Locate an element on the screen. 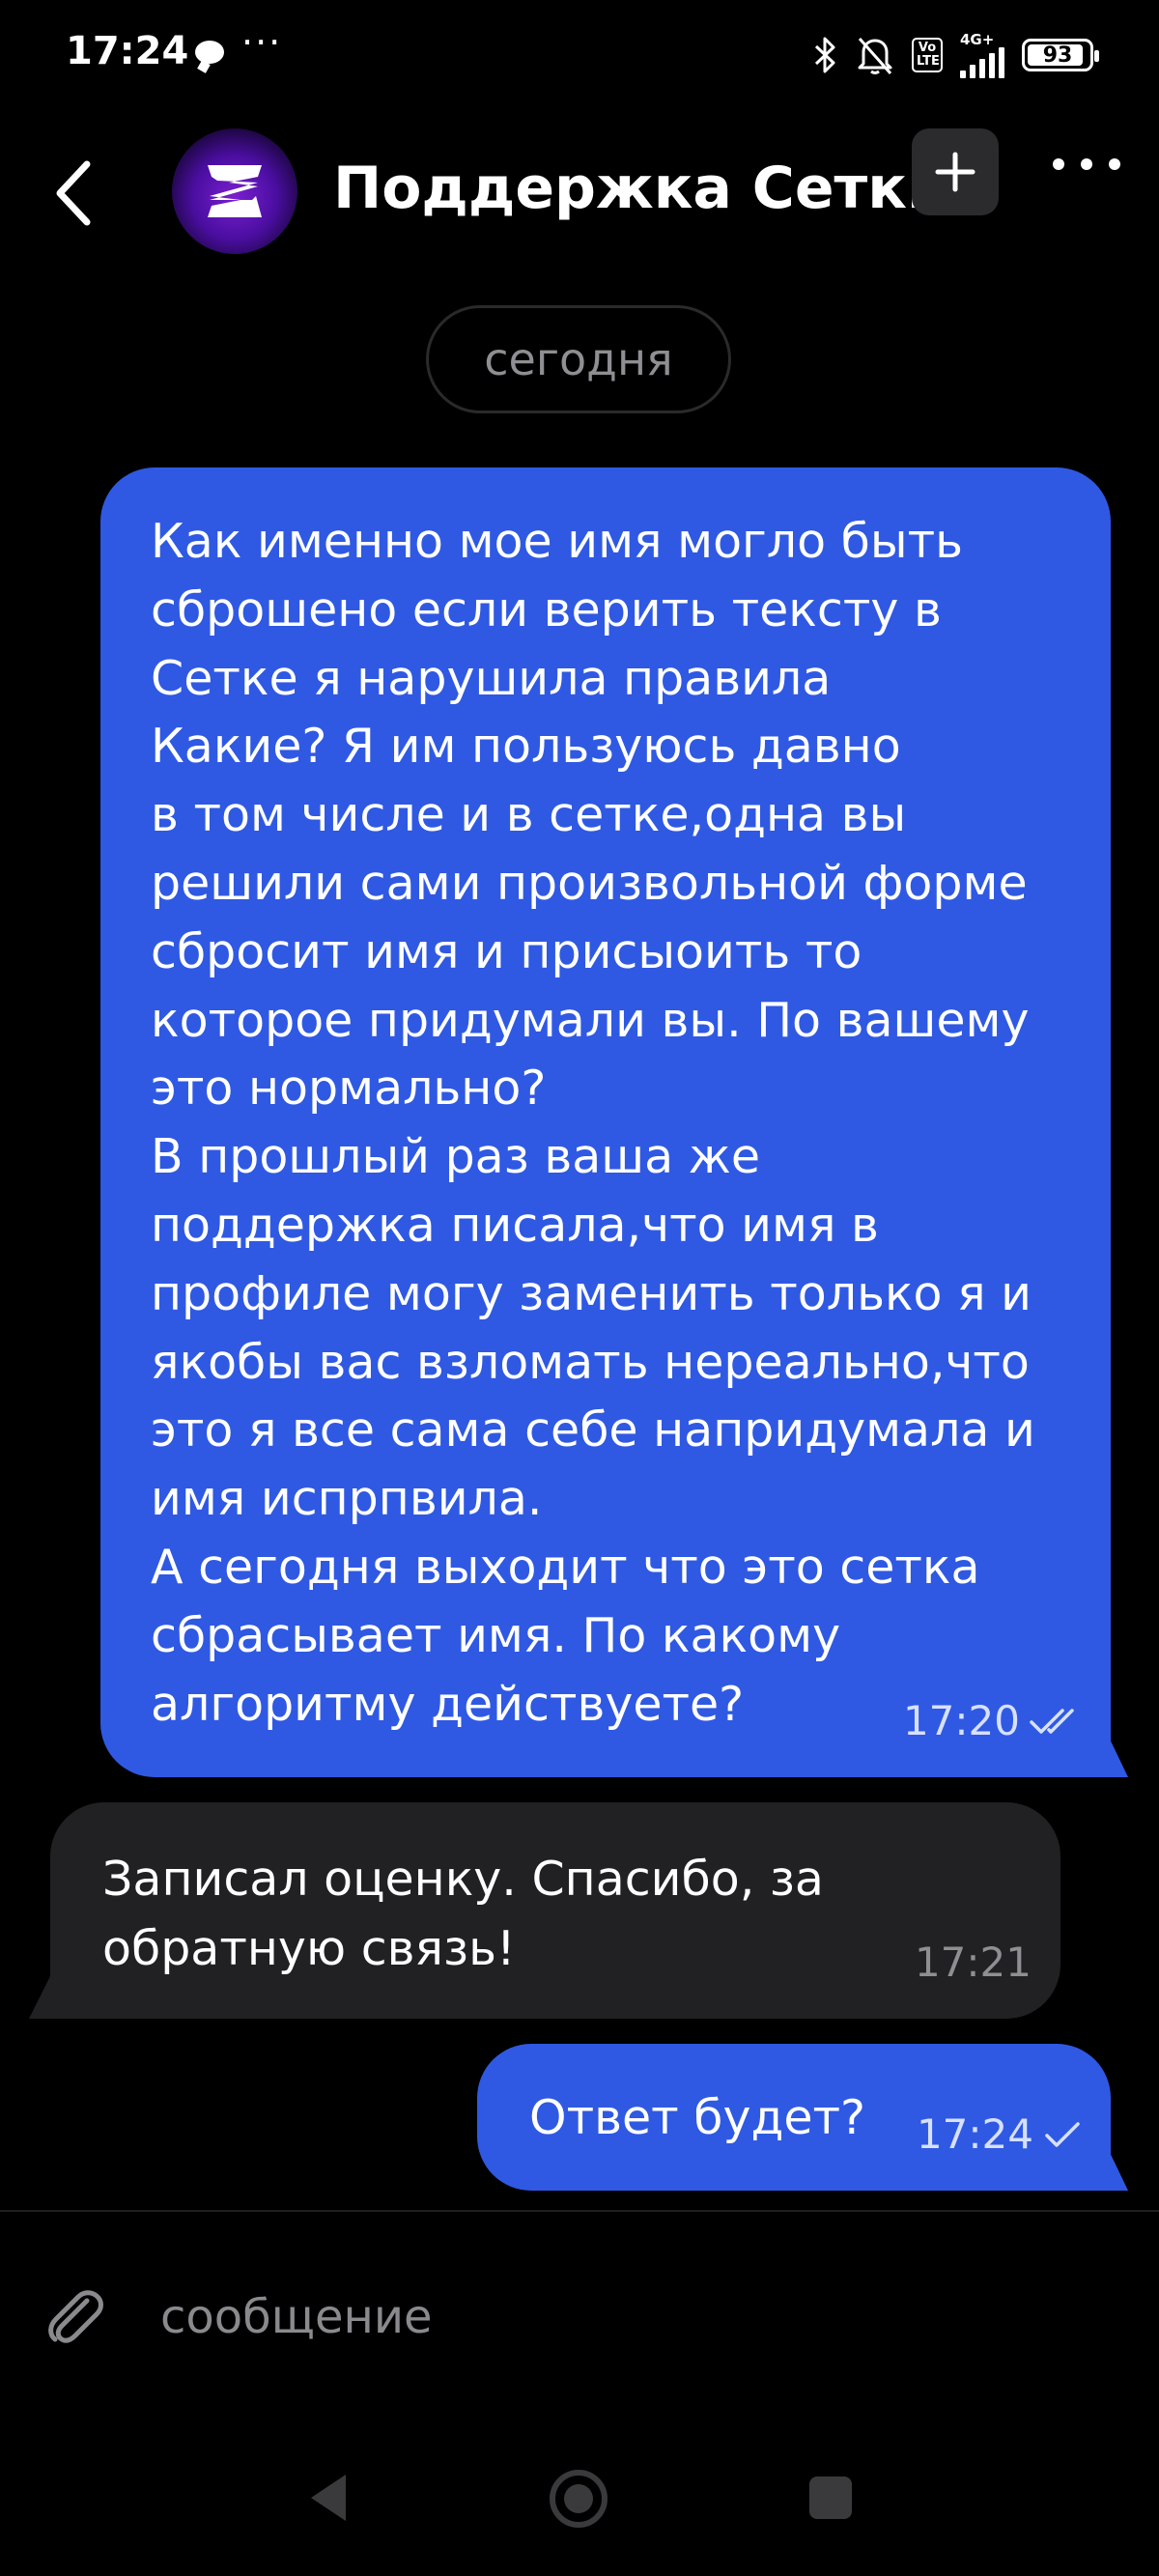  message-meta: 17:24 is located at coordinates (1000, 2134).